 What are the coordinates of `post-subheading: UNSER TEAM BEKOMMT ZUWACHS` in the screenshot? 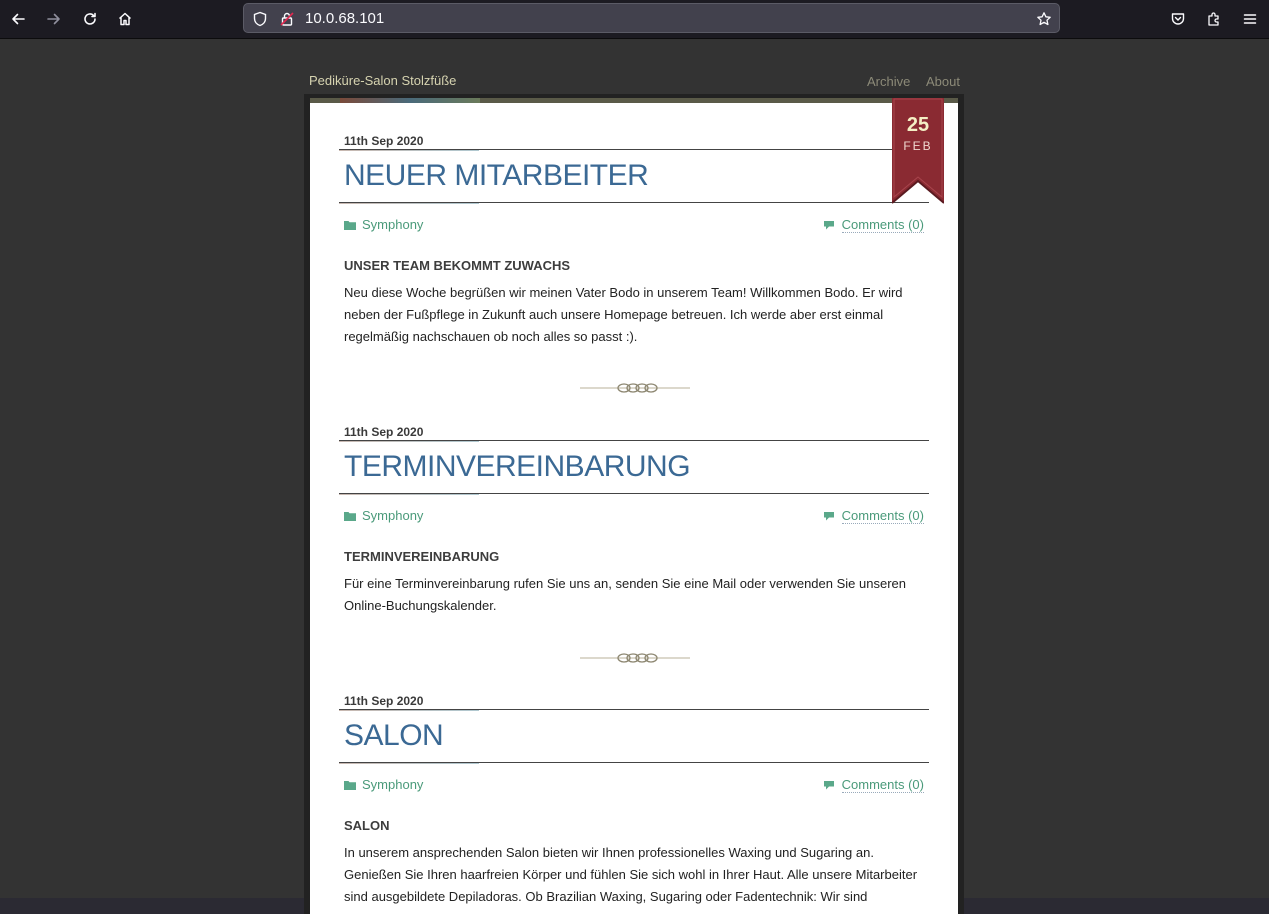 It's located at (457, 265).